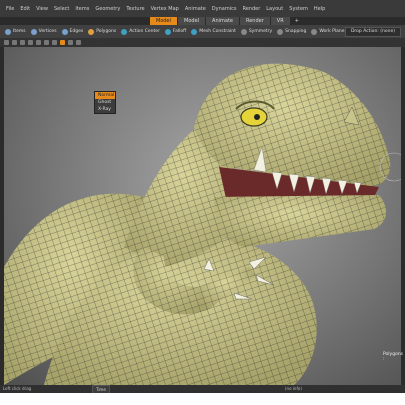  Describe the element at coordinates (46, 42) in the screenshot. I see `wireframe-icon` at that location.